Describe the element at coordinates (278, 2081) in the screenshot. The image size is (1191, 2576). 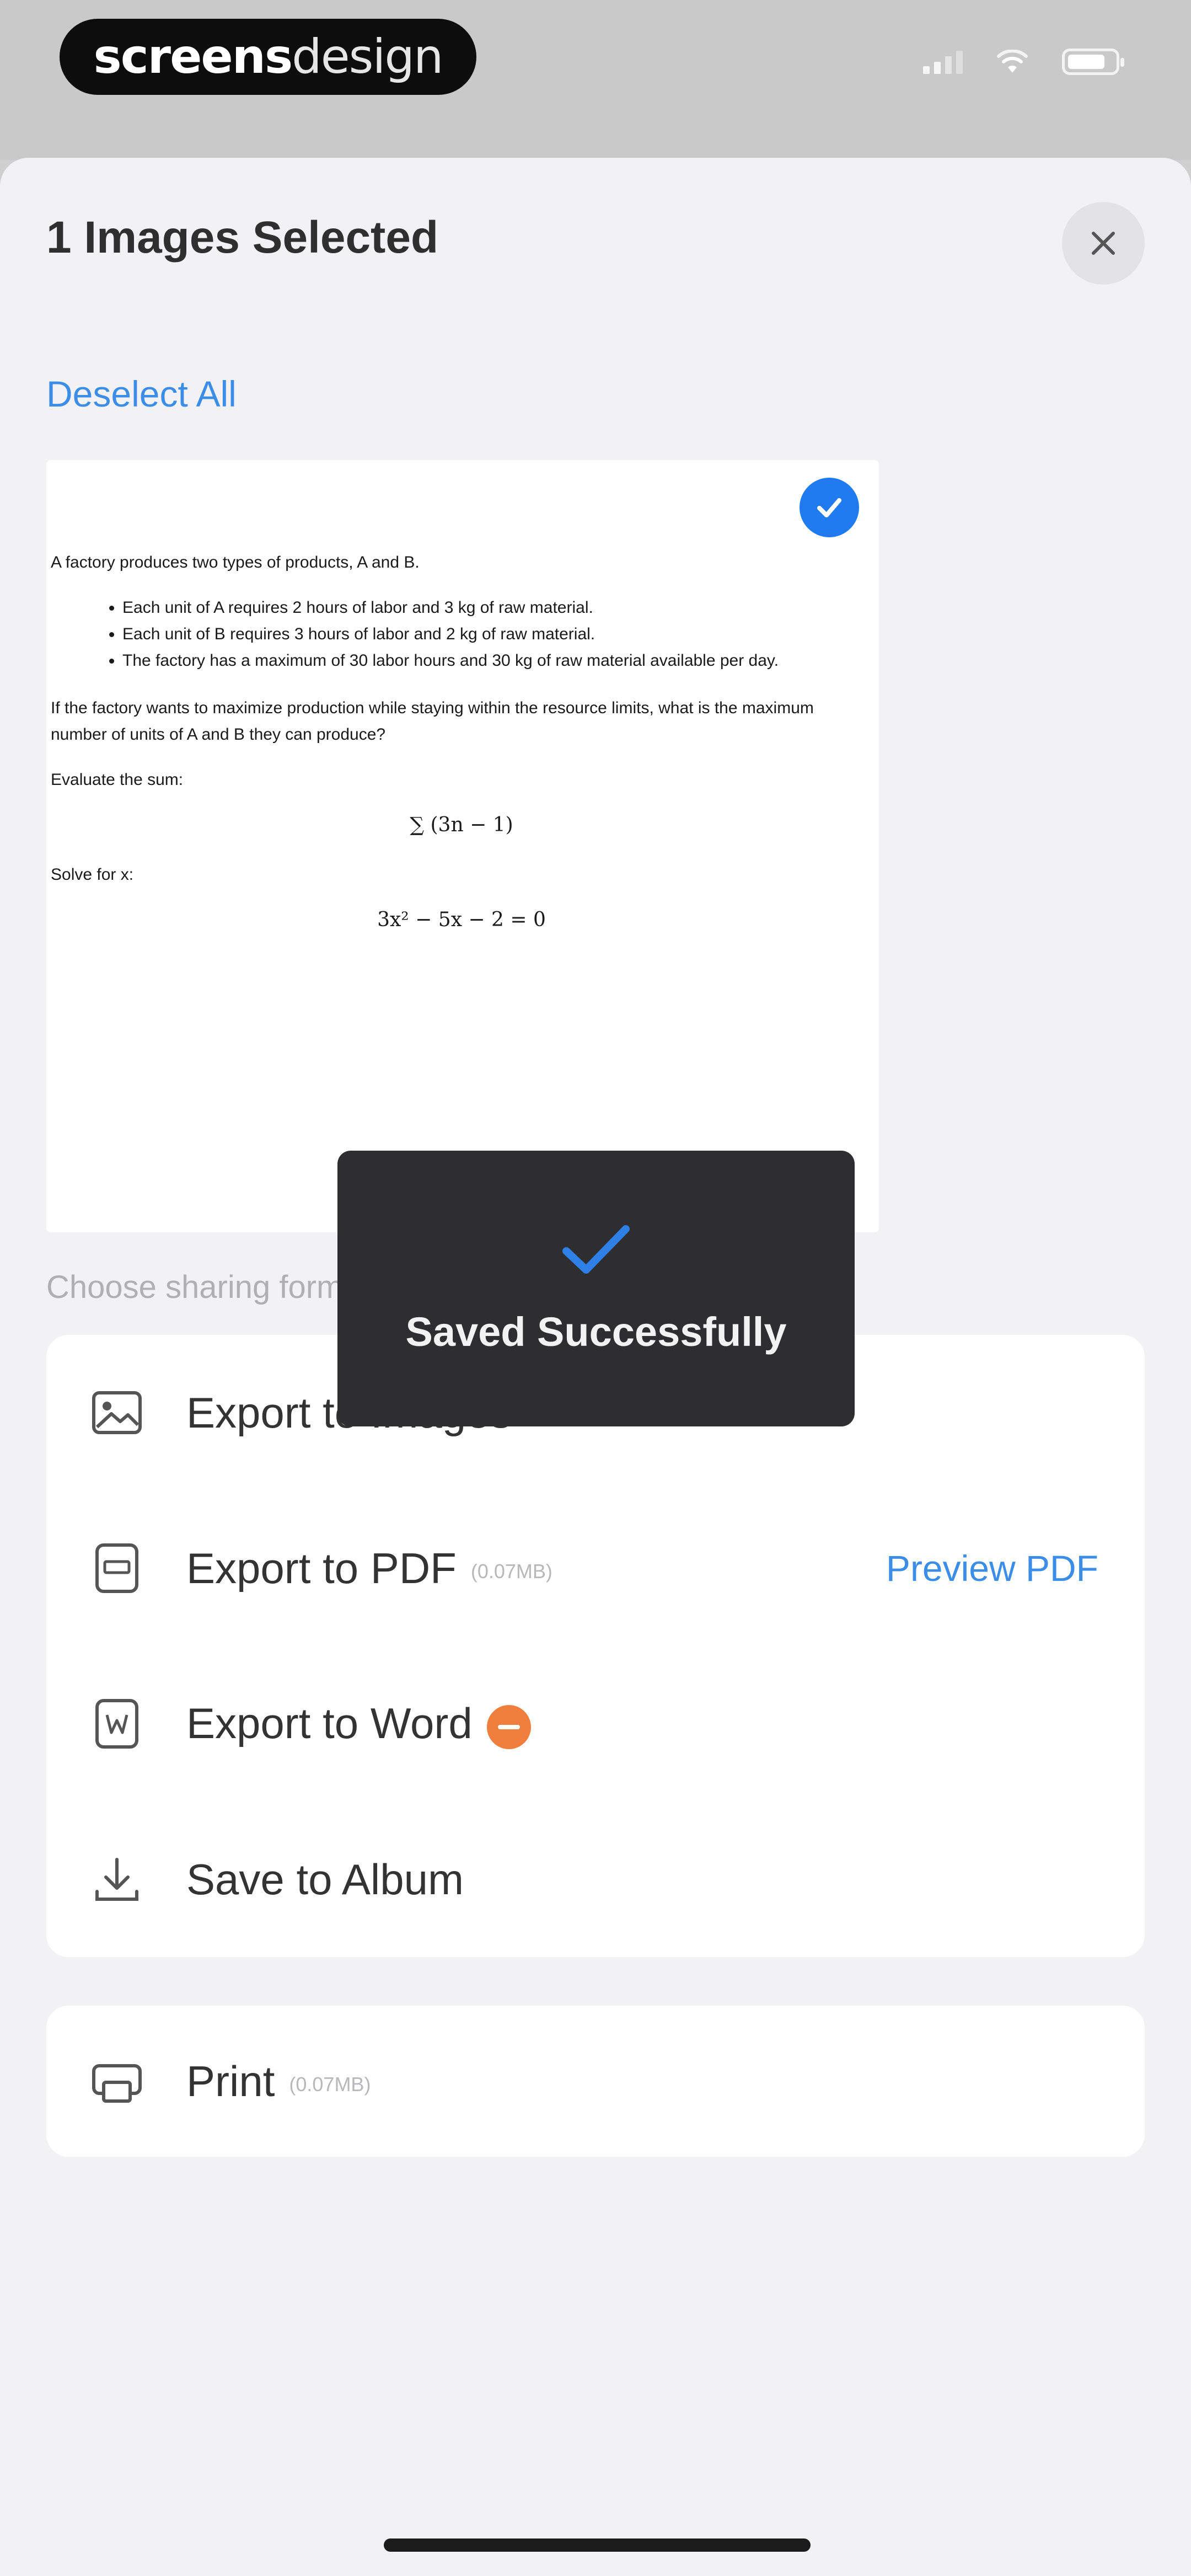
I see `print-label: Print (0.07MB)` at that location.